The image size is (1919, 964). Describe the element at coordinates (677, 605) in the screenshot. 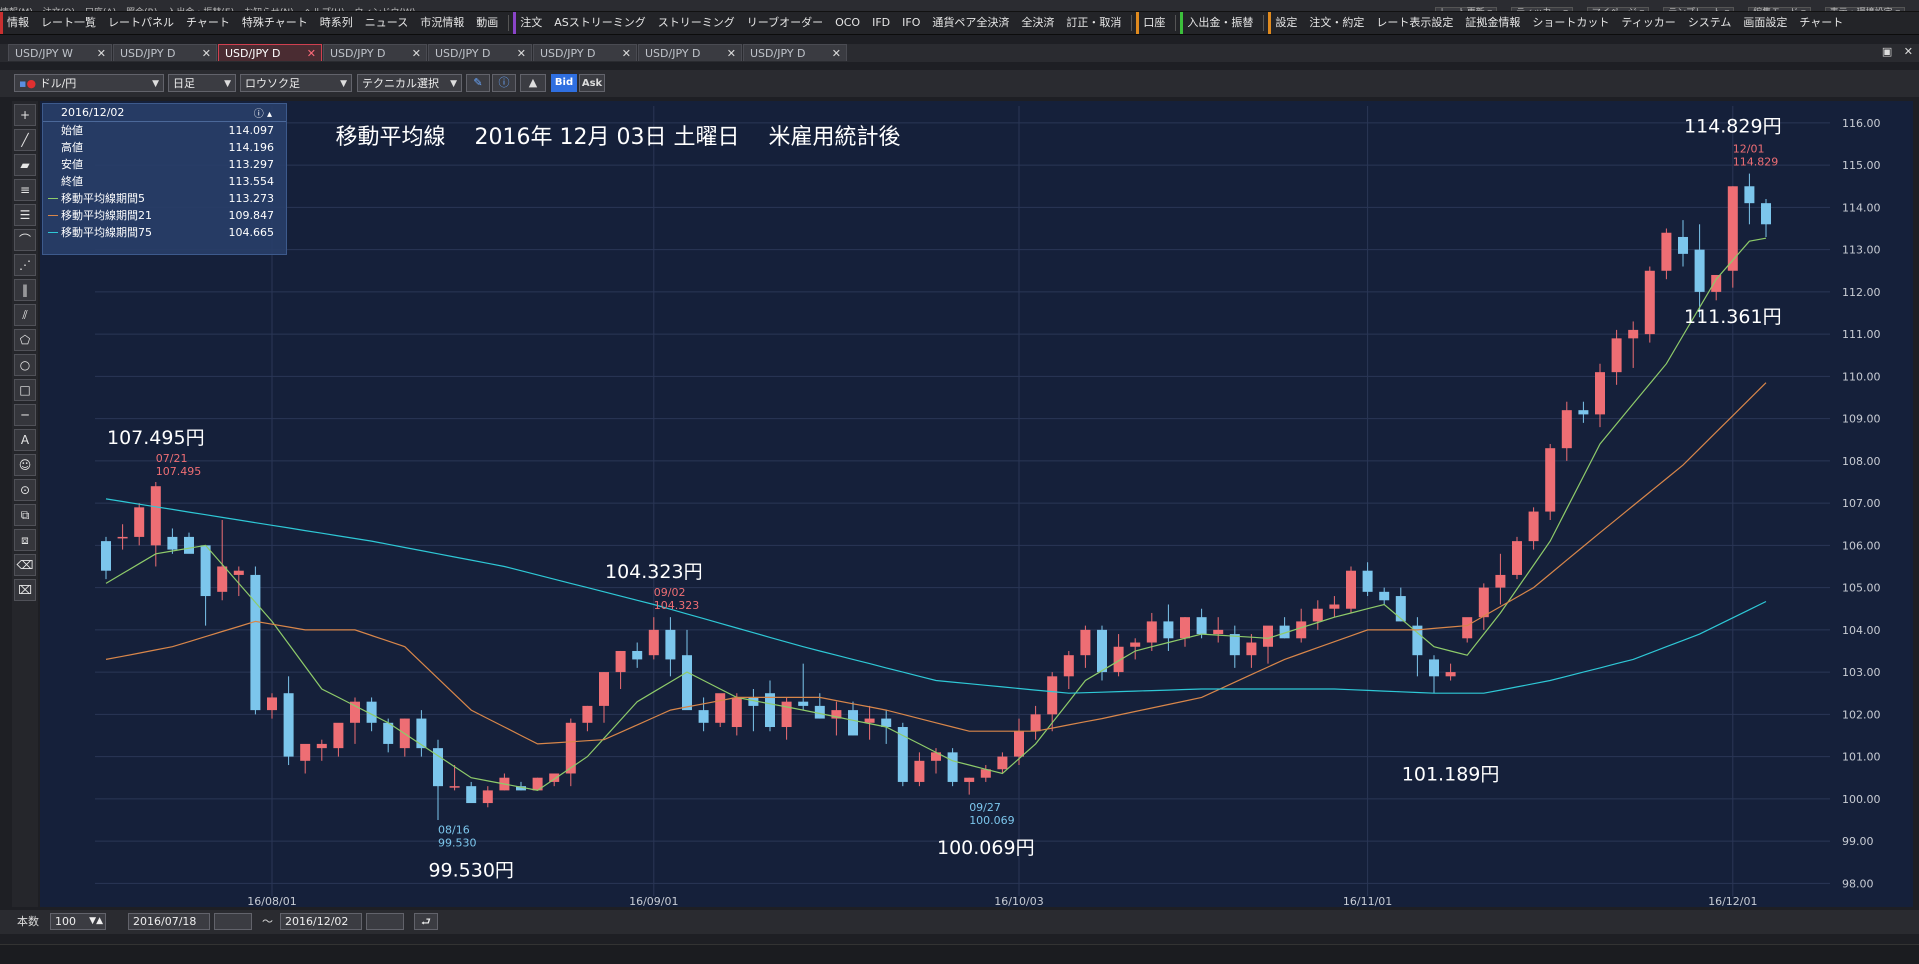

I see `value-annotation-high: 104.323` at that location.